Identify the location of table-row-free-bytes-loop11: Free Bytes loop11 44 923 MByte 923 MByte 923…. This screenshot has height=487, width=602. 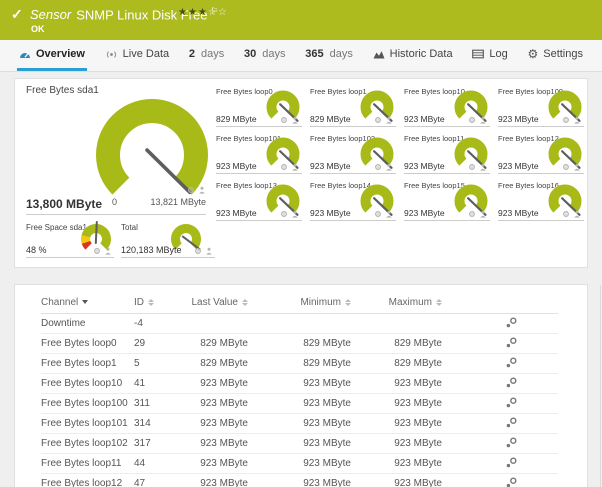
(299, 464).